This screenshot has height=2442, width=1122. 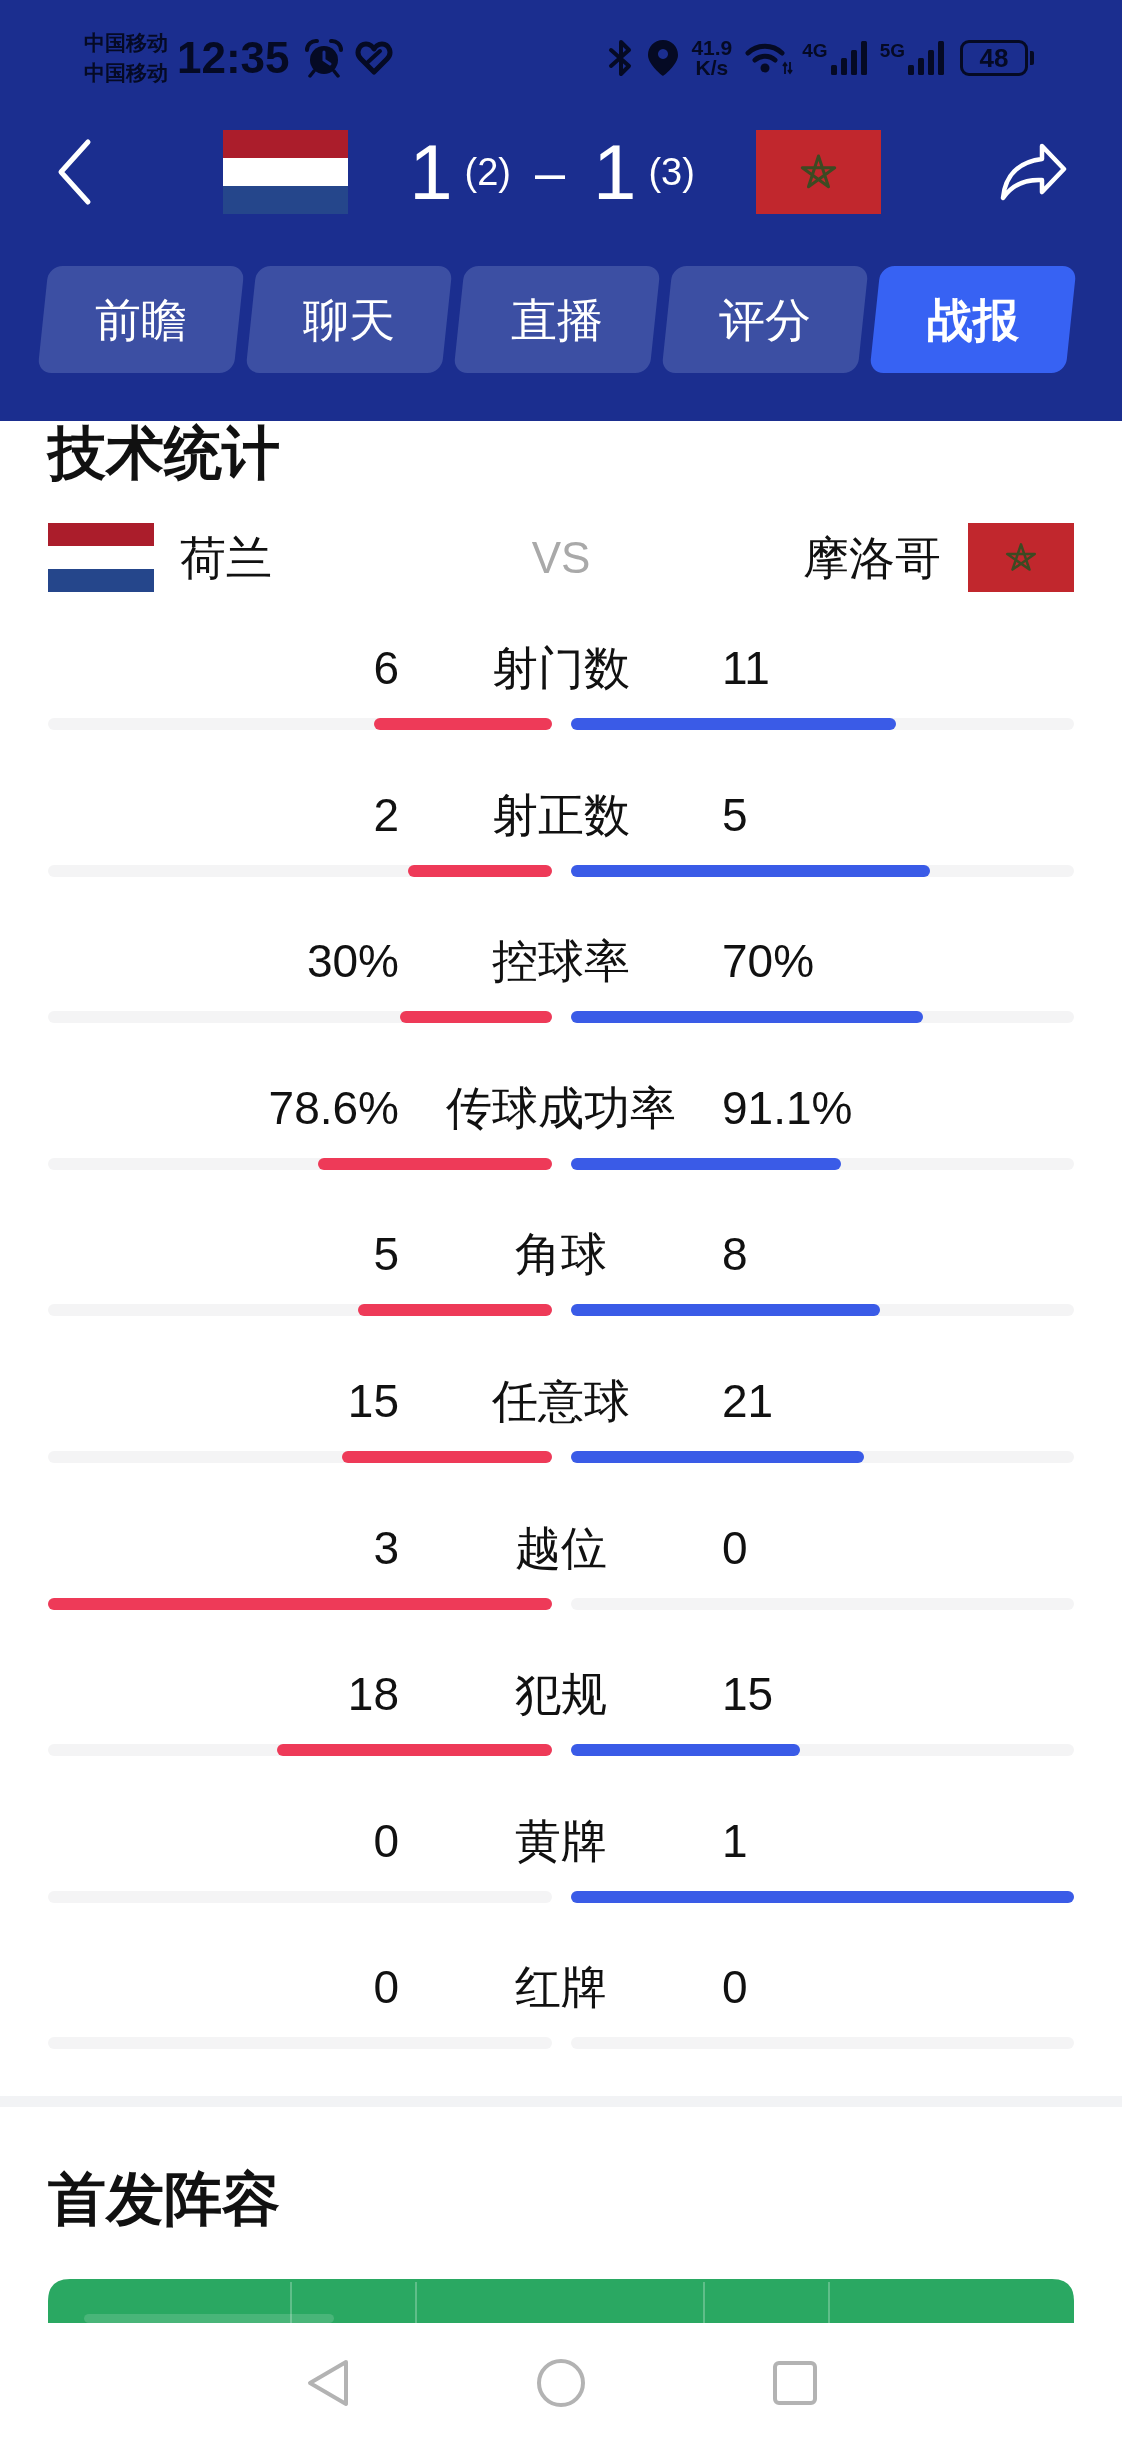 I want to click on home-stat-value: 30%, so click(x=352, y=961).